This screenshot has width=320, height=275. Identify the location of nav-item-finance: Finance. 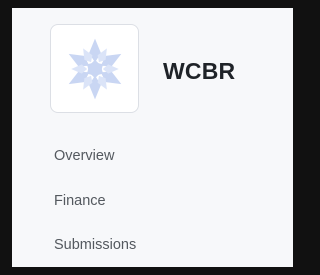
(80, 201).